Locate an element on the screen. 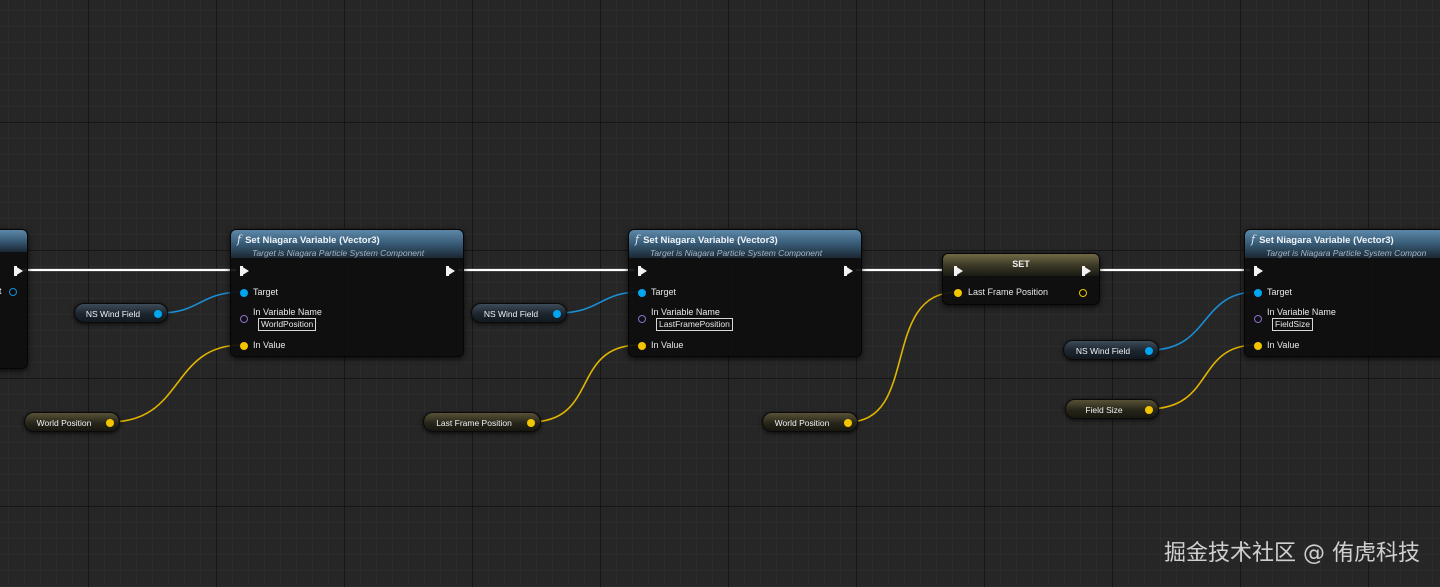 Image resolution: width=1440 pixels, height=587 pixels. value-out-pin is located at coordinates (1083, 293).